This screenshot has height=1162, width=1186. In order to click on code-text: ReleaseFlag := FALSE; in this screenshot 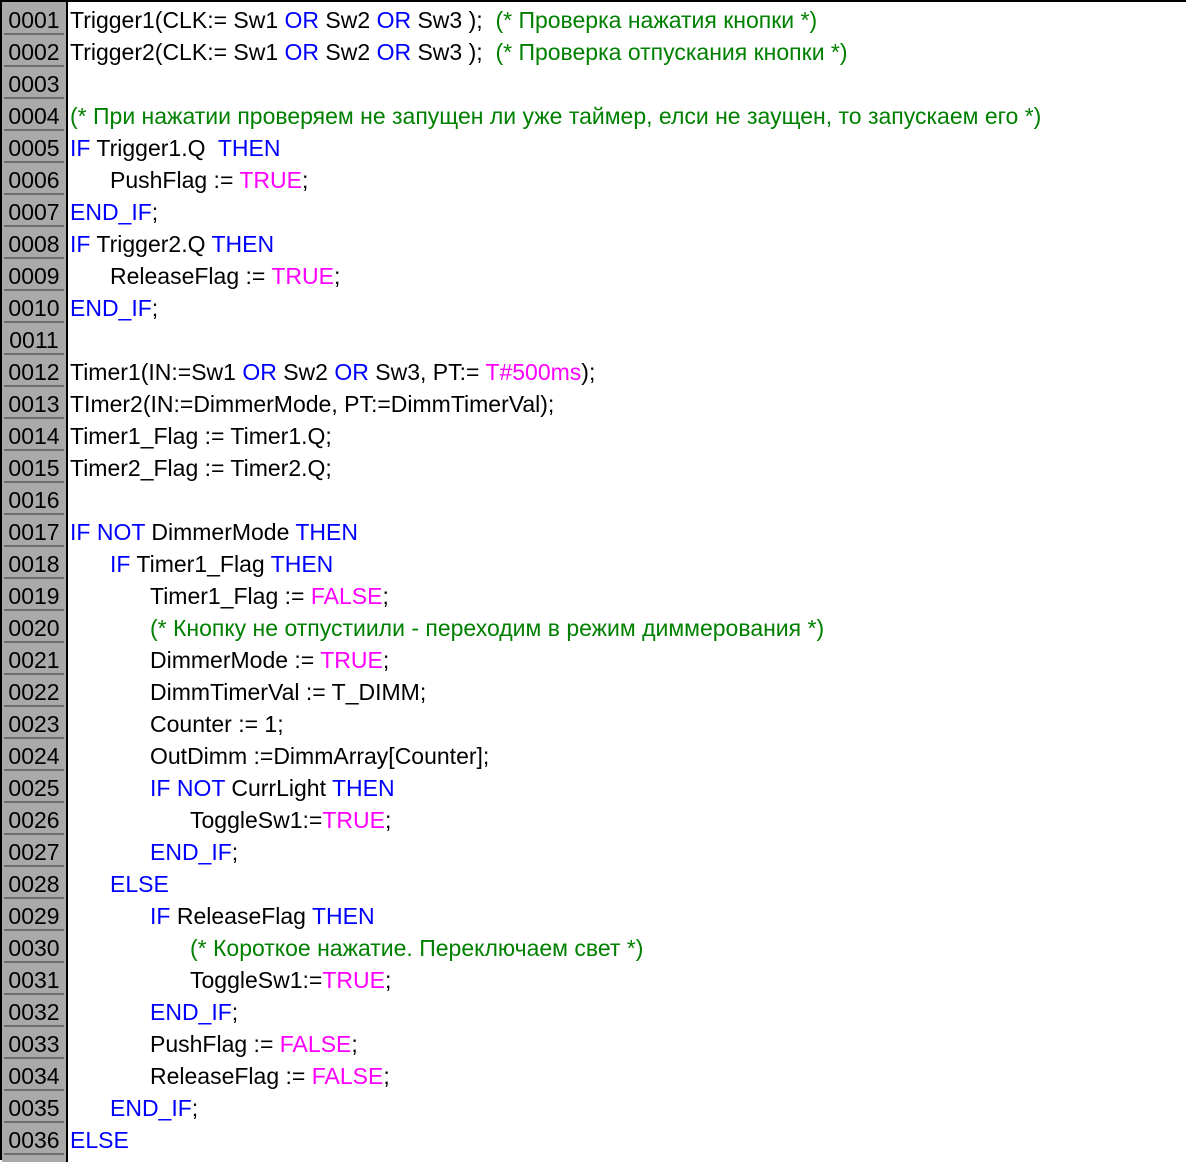, I will do `click(230, 1076)`.